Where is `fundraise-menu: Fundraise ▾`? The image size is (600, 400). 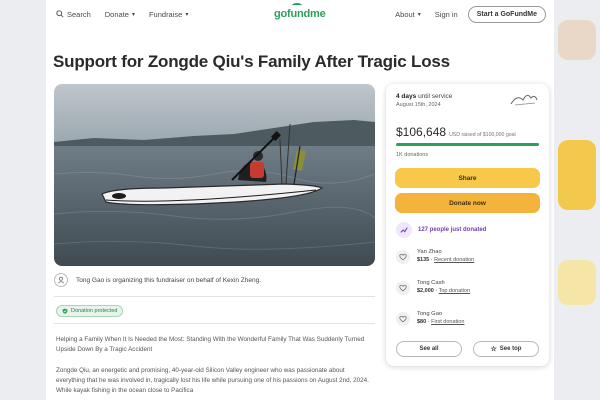 fundraise-menu: Fundraise ▾ is located at coordinates (168, 14).